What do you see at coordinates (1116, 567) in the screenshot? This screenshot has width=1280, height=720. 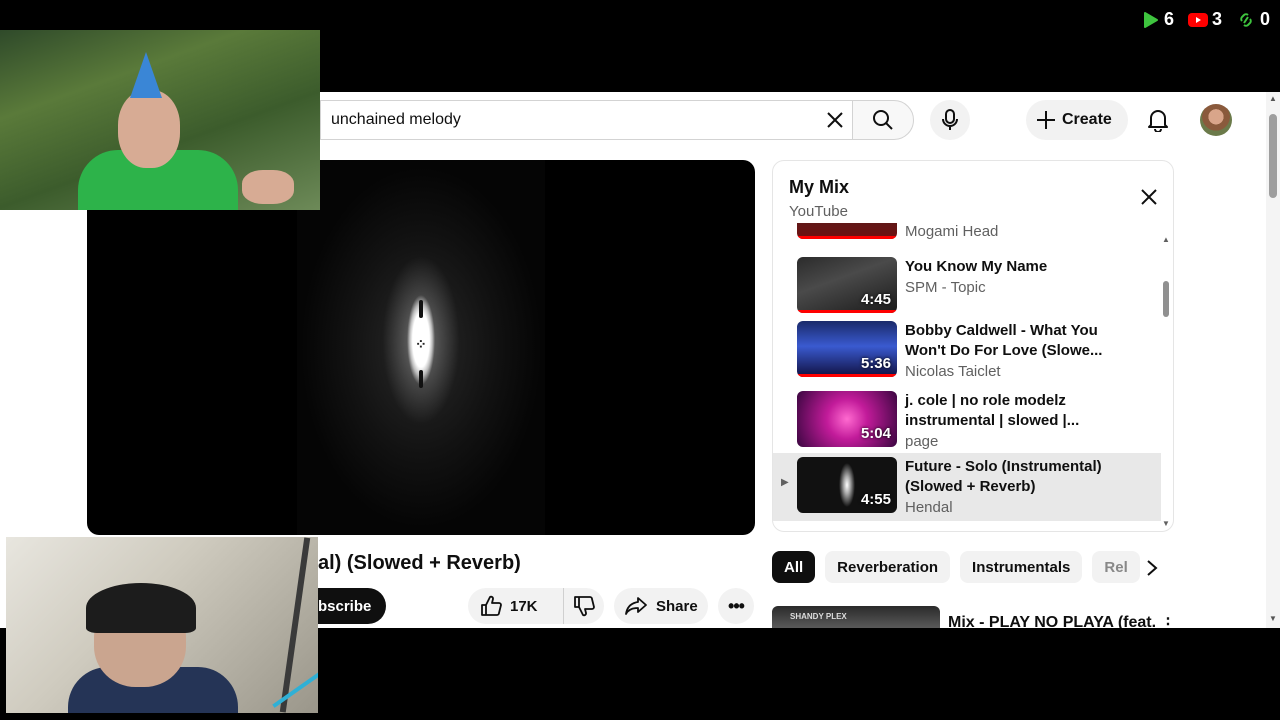 I see `chip-related: Rel` at bounding box center [1116, 567].